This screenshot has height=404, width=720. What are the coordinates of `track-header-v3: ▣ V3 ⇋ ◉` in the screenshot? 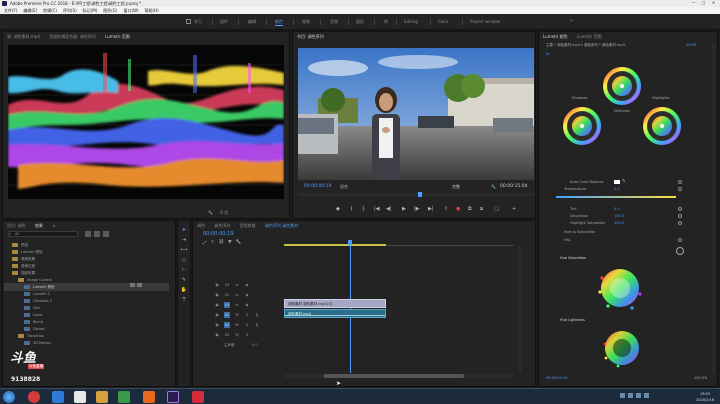 It's located at (239, 285).